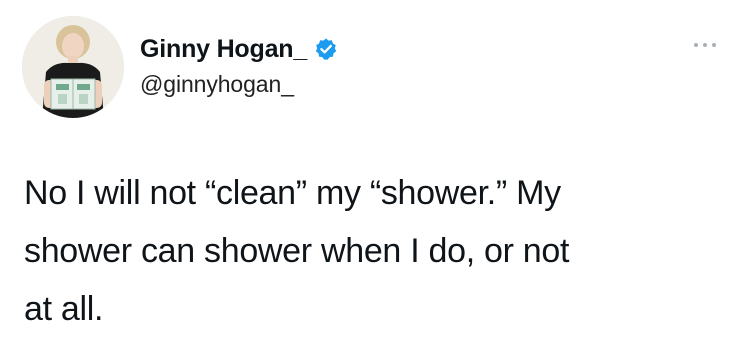 The width and height of the screenshot is (740, 360). I want to click on tweet-text-line: No I will not “clean” my “shower.” My, so click(292, 193).